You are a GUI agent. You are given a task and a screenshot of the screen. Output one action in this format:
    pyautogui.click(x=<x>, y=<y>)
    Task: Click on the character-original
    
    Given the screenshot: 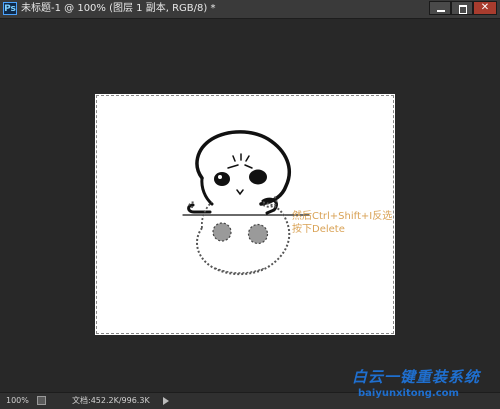 What is the action you would take?
    pyautogui.click(x=246, y=173)
    